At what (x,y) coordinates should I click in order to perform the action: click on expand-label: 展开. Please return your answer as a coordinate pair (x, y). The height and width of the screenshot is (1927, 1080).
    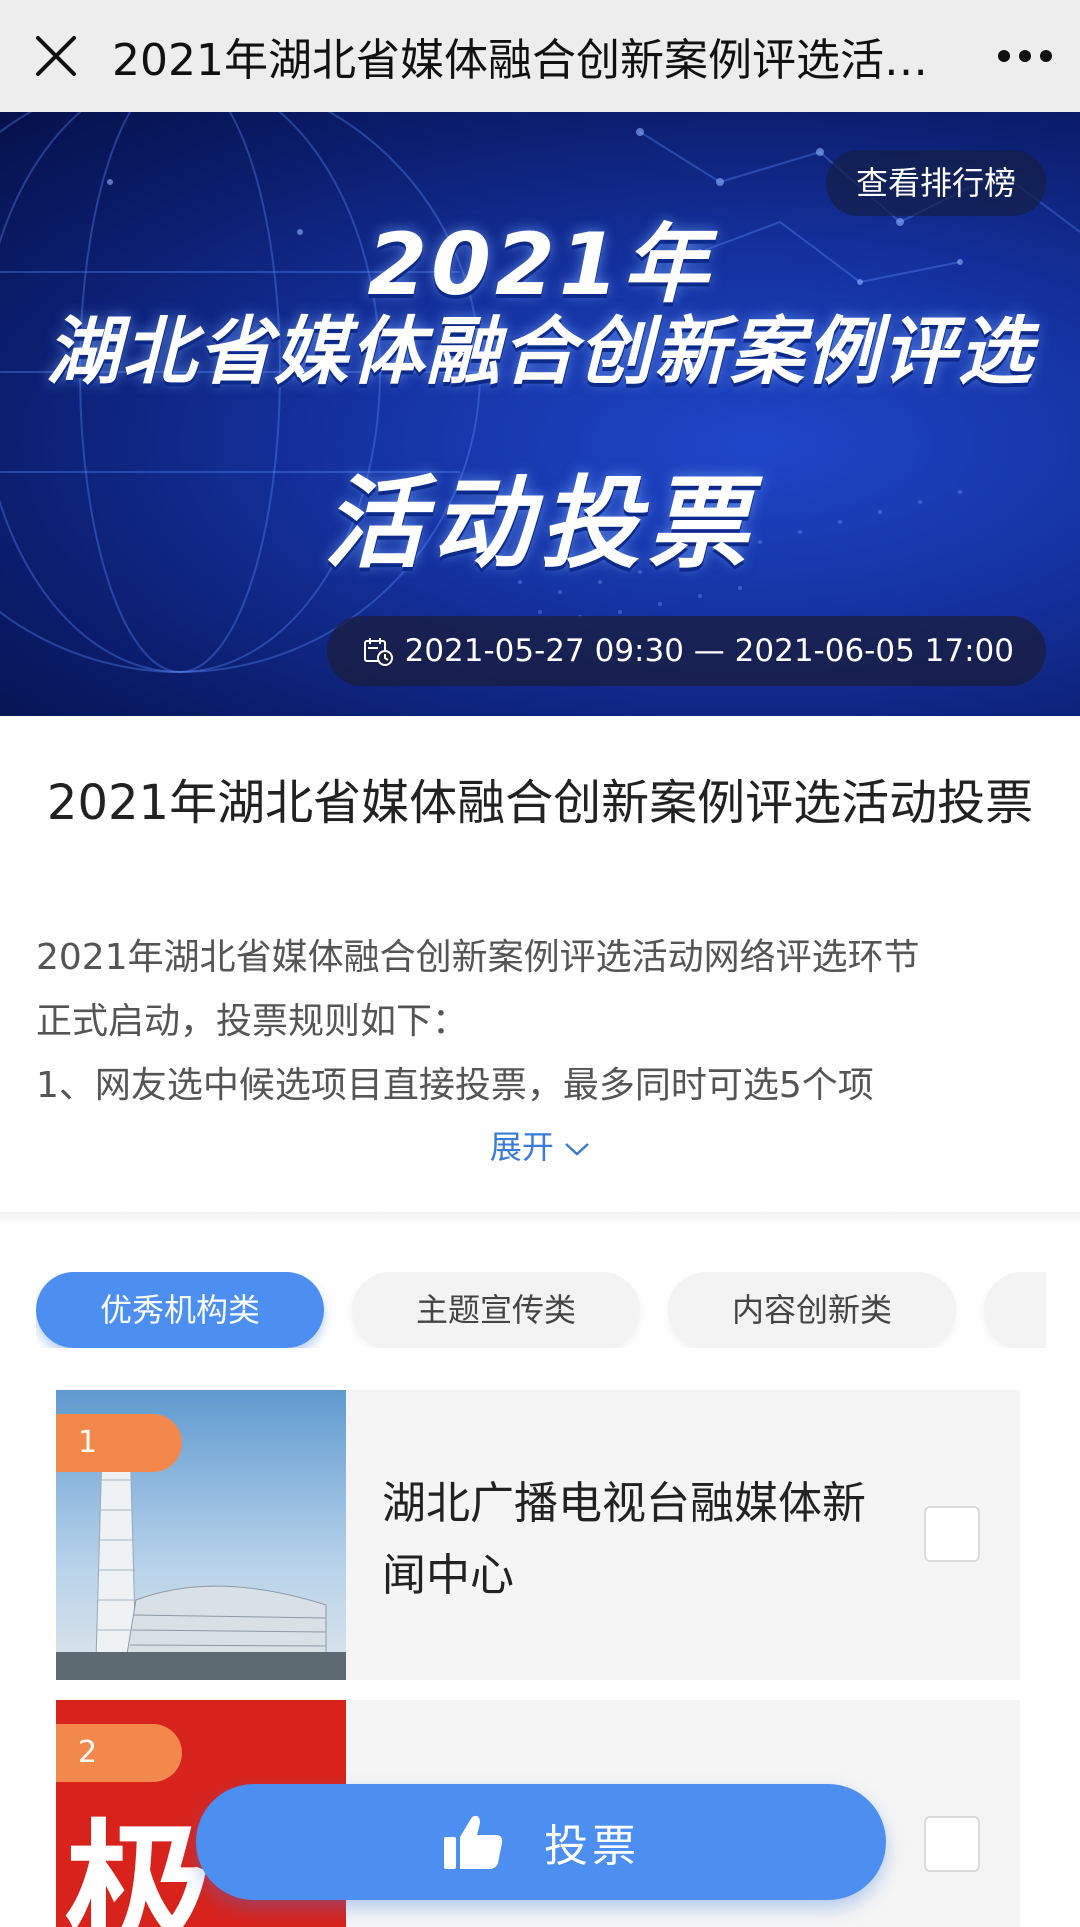
    Looking at the image, I should click on (521, 1147).